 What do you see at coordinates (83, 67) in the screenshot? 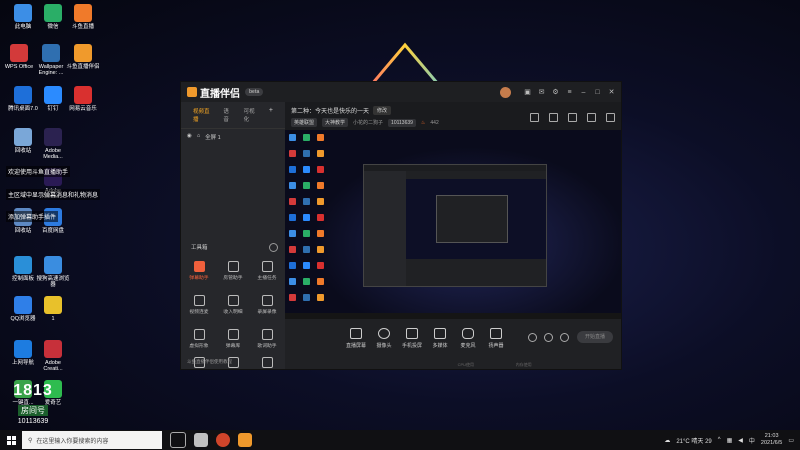
I see `desktop-icon-label: 斗鱼直播伴侣` at bounding box center [83, 67].